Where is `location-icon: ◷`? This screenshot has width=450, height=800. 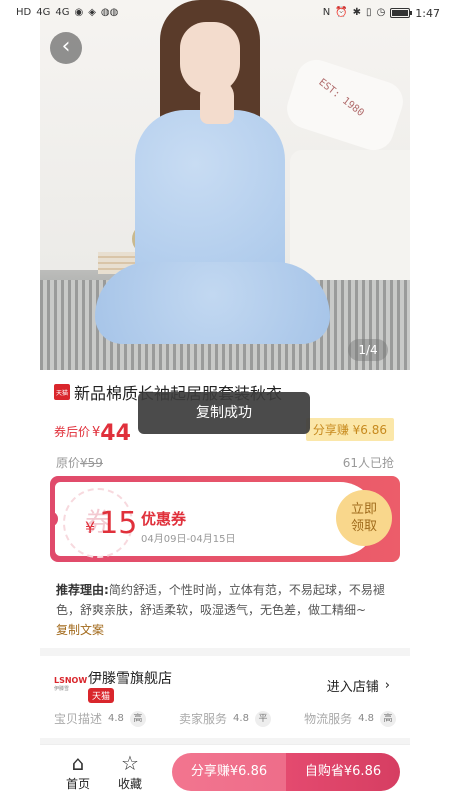
location-icon: ◷ is located at coordinates (381, 12).